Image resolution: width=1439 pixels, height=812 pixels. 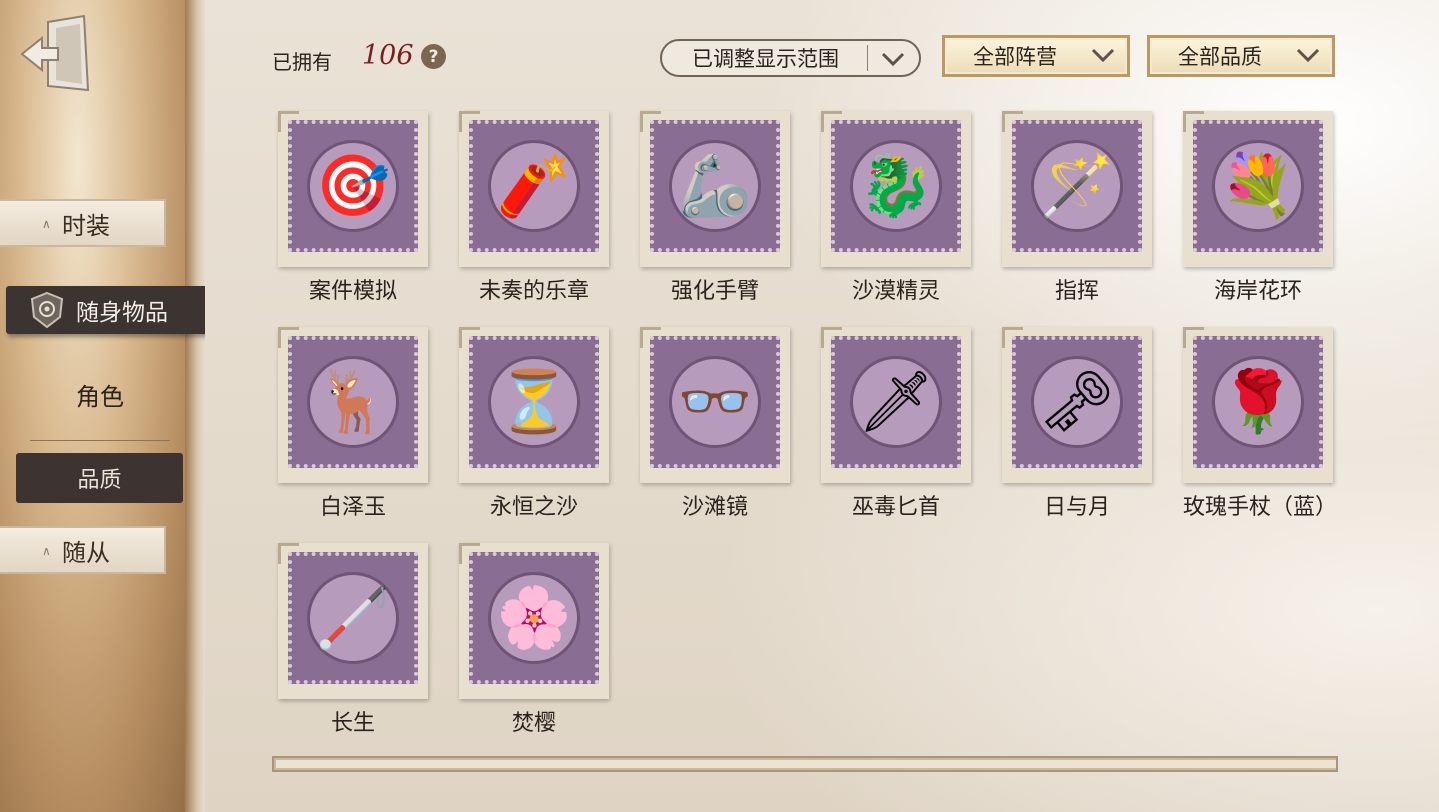 I want to click on subtab-quality-label: 品质, so click(x=99, y=480).